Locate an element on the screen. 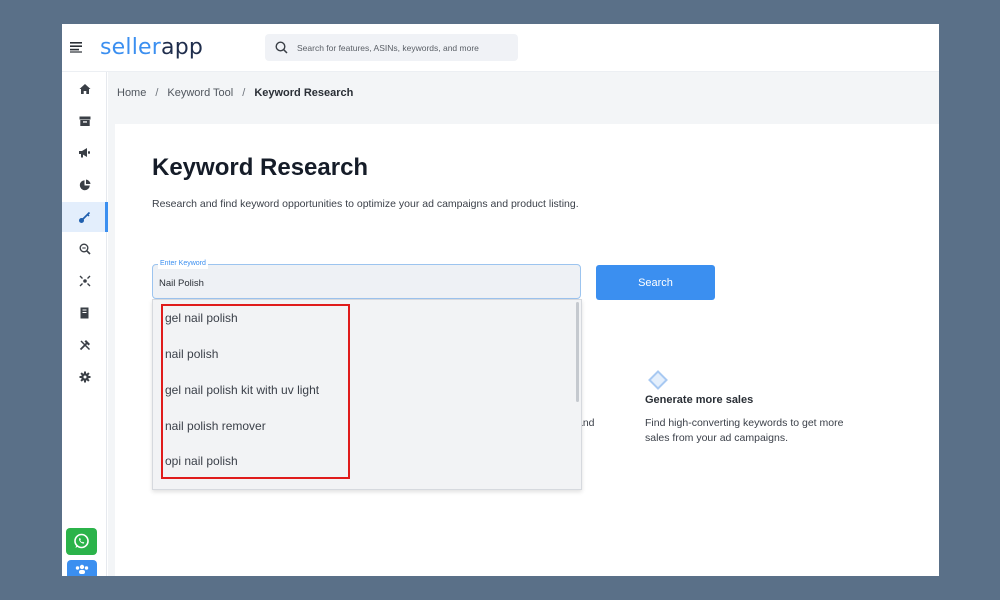 This screenshot has height=600, width=1000. menu-icon is located at coordinates (76, 47).